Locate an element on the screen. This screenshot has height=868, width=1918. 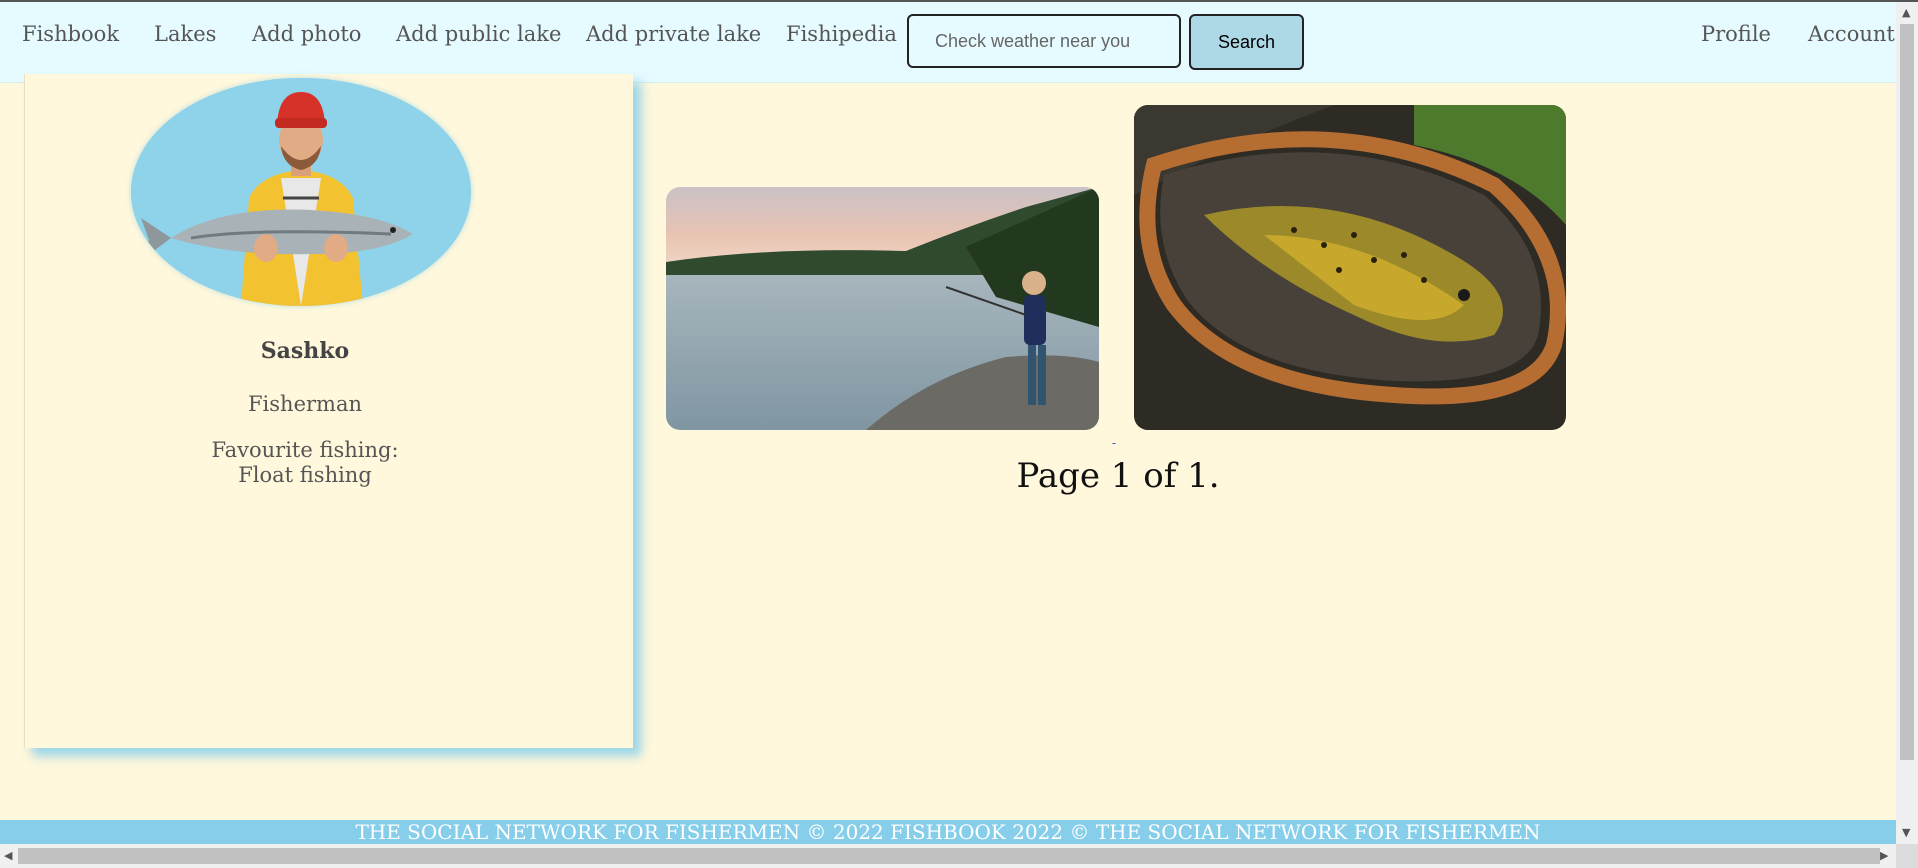
avatar is located at coordinates (301, 192).